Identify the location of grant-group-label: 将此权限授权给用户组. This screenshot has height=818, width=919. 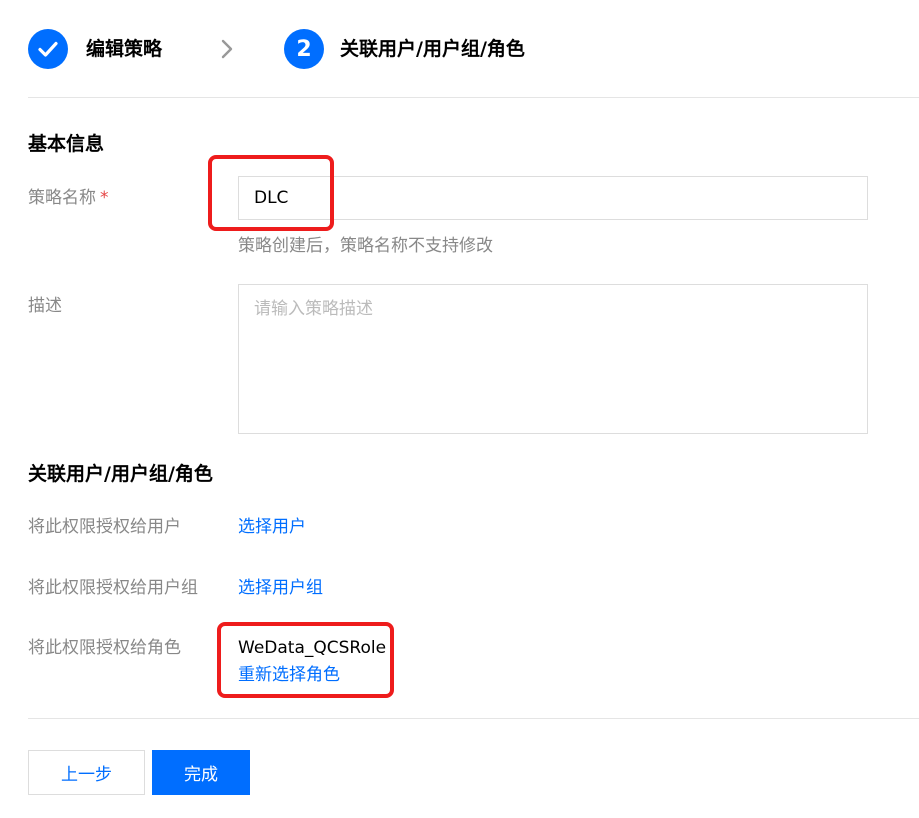
(113, 588).